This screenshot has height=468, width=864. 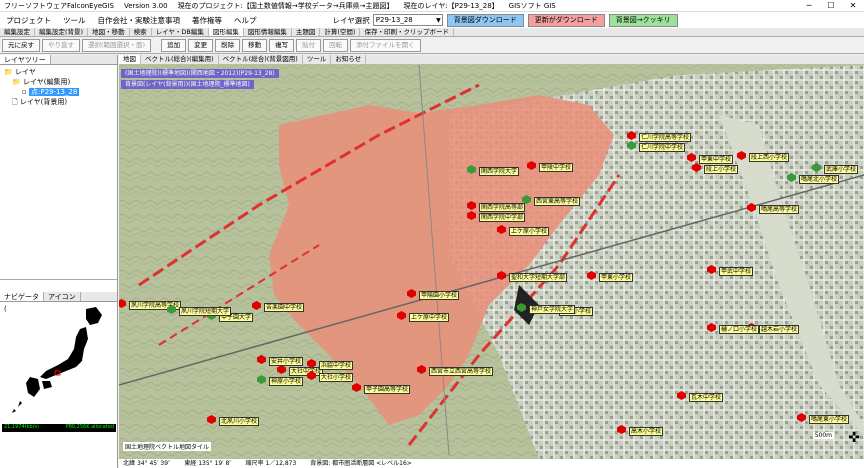 What do you see at coordinates (282, 45) in the screenshot?
I see `copy-button: 複写` at bounding box center [282, 45].